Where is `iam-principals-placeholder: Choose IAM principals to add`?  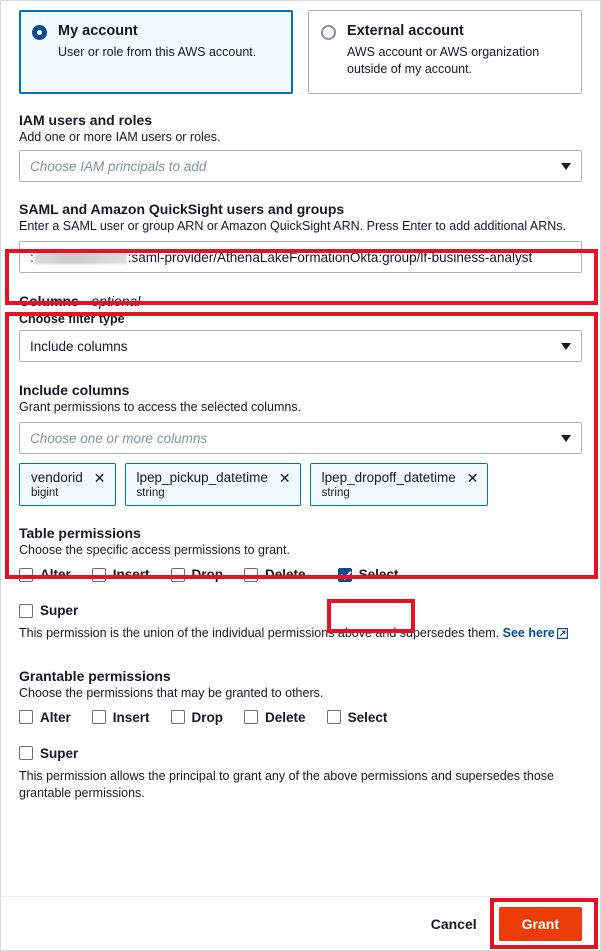
iam-principals-placeholder: Choose IAM principals to add is located at coordinates (118, 166).